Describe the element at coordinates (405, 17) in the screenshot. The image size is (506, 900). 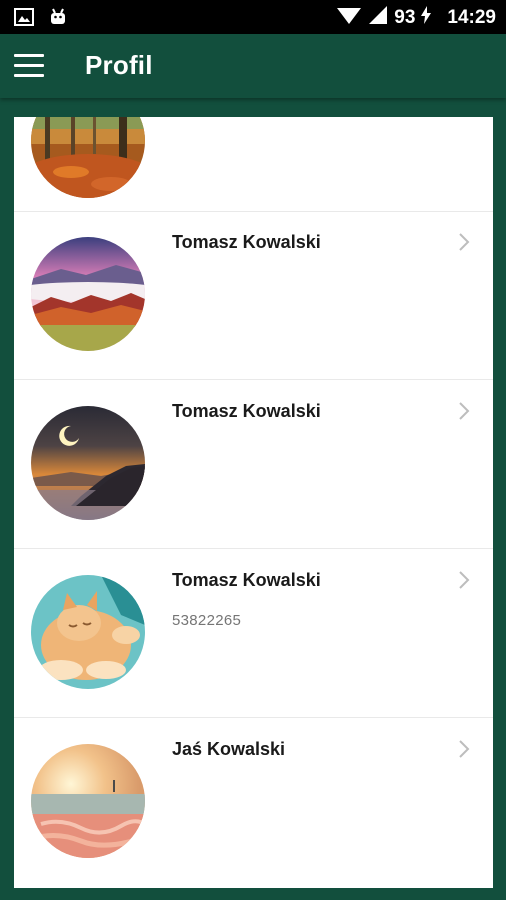
I see `battery-level: 93` at that location.